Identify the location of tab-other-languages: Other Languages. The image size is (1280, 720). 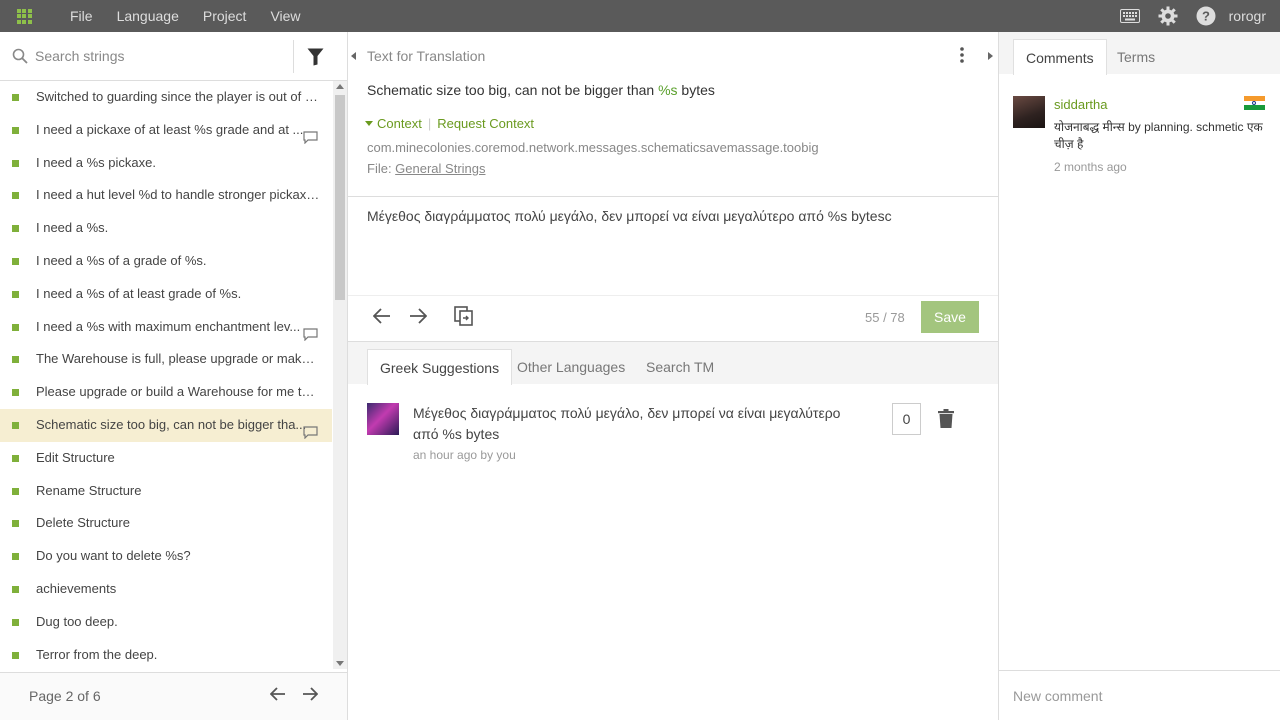
(571, 367).